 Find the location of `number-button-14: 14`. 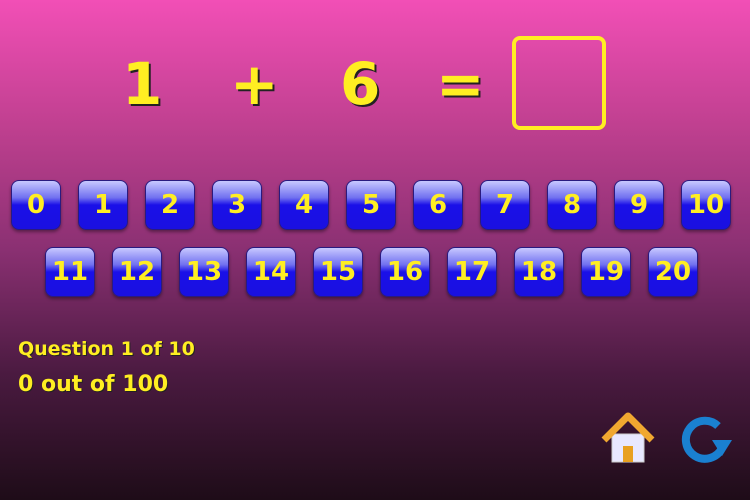

number-button-14: 14 is located at coordinates (271, 272).